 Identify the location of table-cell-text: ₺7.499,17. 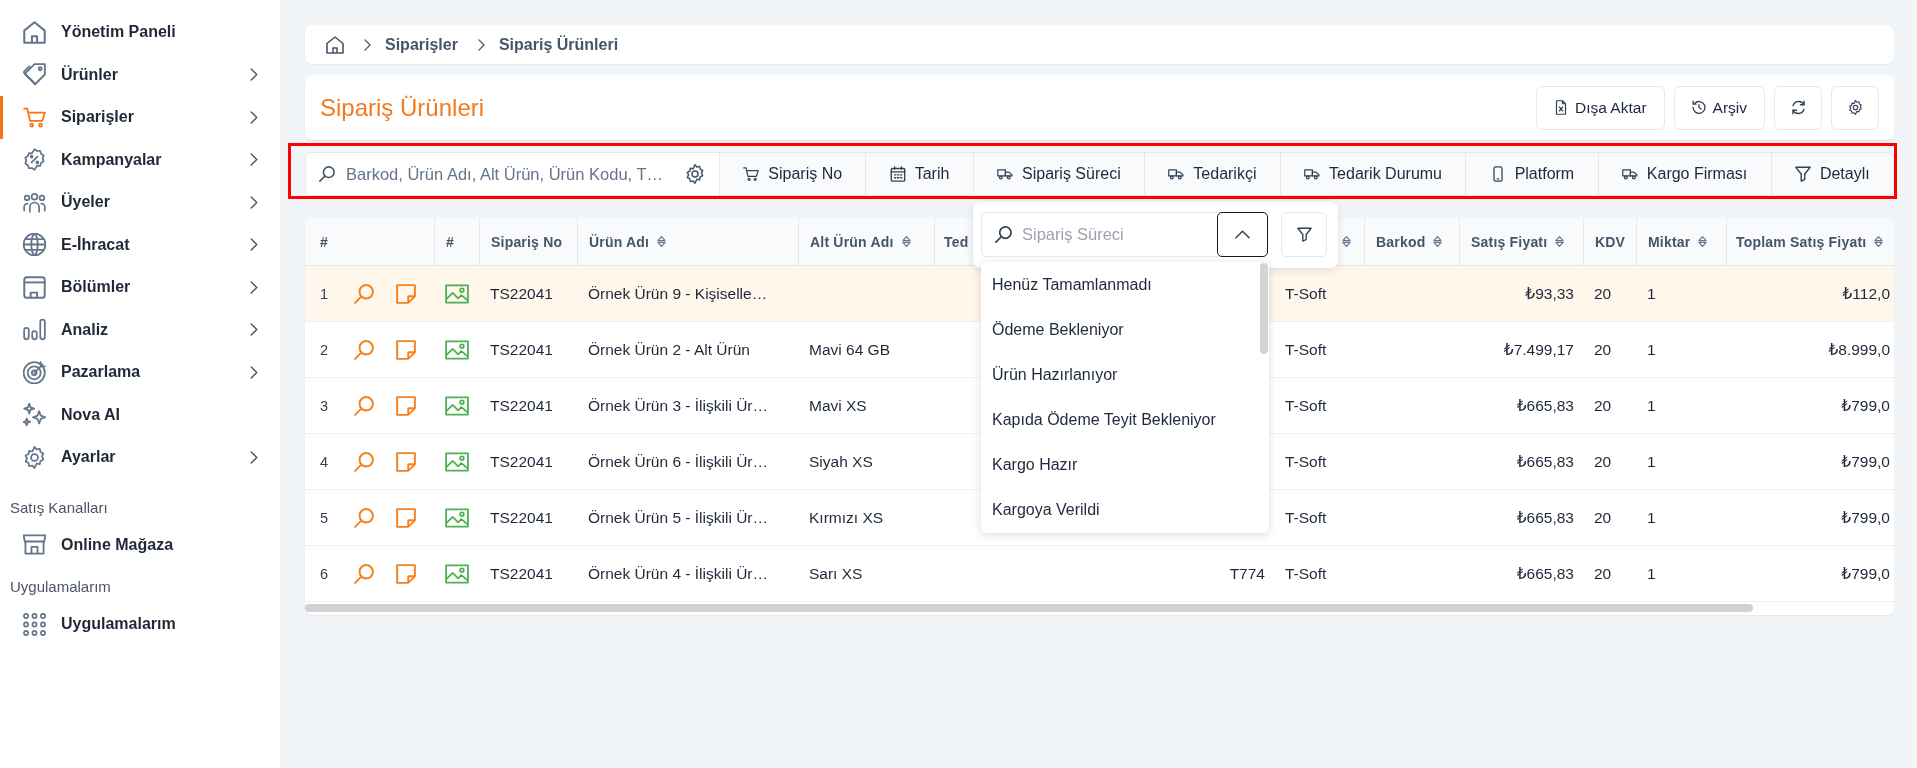
(1538, 349).